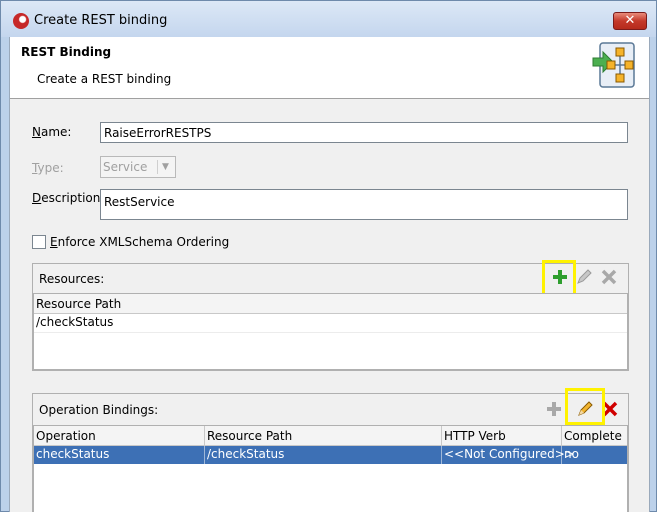 The width and height of the screenshot is (657, 512). What do you see at coordinates (66, 52) in the screenshot?
I see `header-title: REST Binding` at bounding box center [66, 52].